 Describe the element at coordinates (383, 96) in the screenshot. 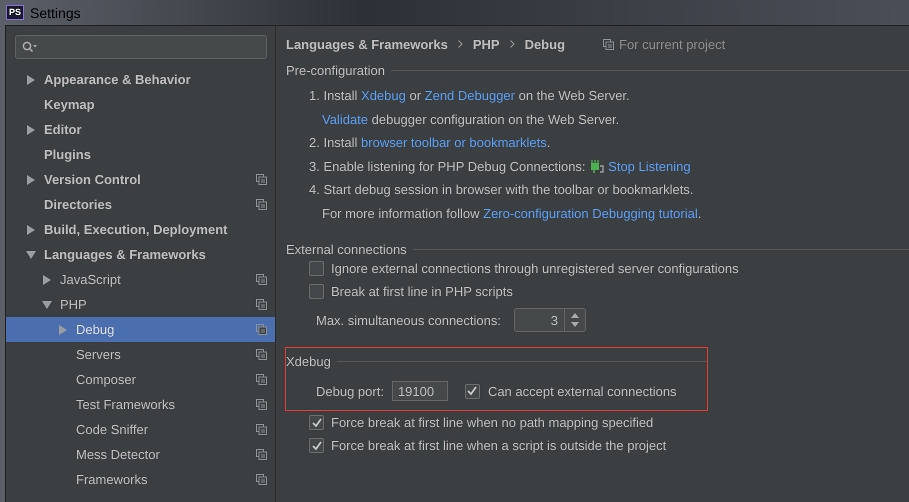

I see `link: Xdebug` at that location.